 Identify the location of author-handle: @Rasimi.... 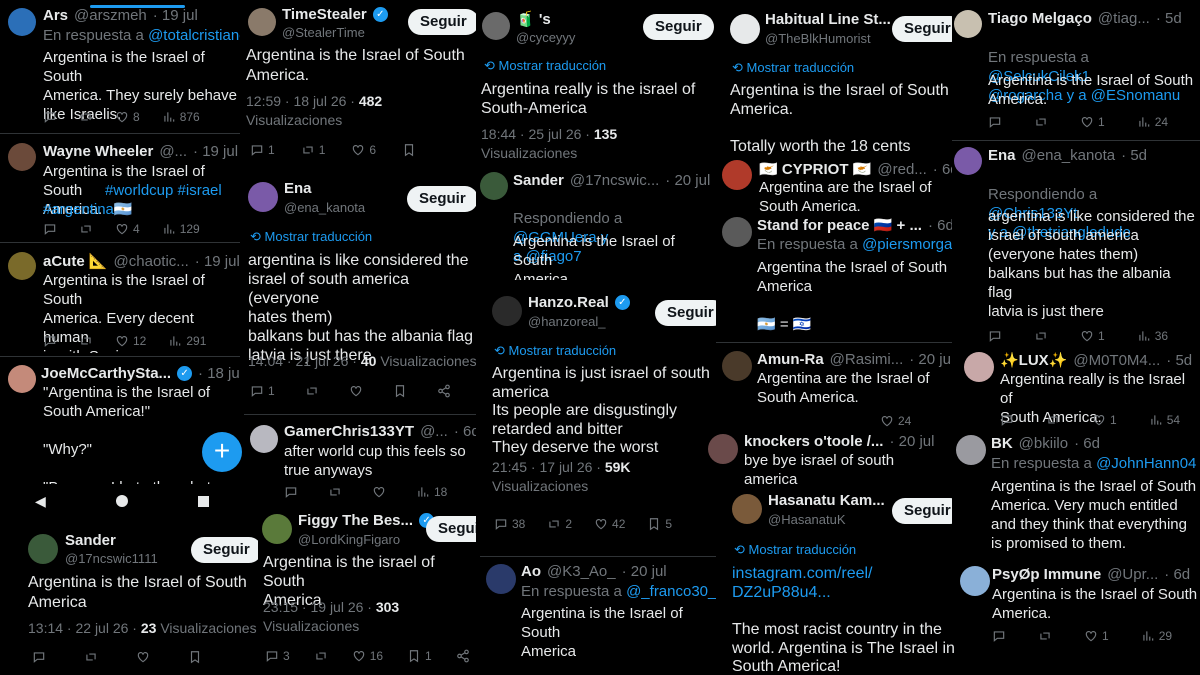
(867, 359).